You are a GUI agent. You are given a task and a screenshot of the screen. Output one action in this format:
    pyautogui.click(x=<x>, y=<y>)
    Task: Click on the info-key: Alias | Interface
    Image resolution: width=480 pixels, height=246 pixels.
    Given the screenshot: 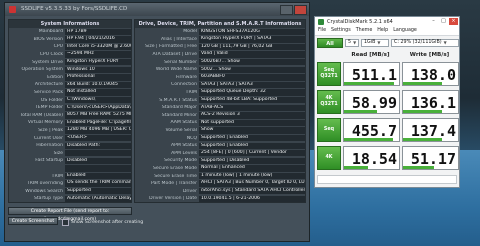 What is the action you would take?
    pyautogui.click(x=179, y=39)
    